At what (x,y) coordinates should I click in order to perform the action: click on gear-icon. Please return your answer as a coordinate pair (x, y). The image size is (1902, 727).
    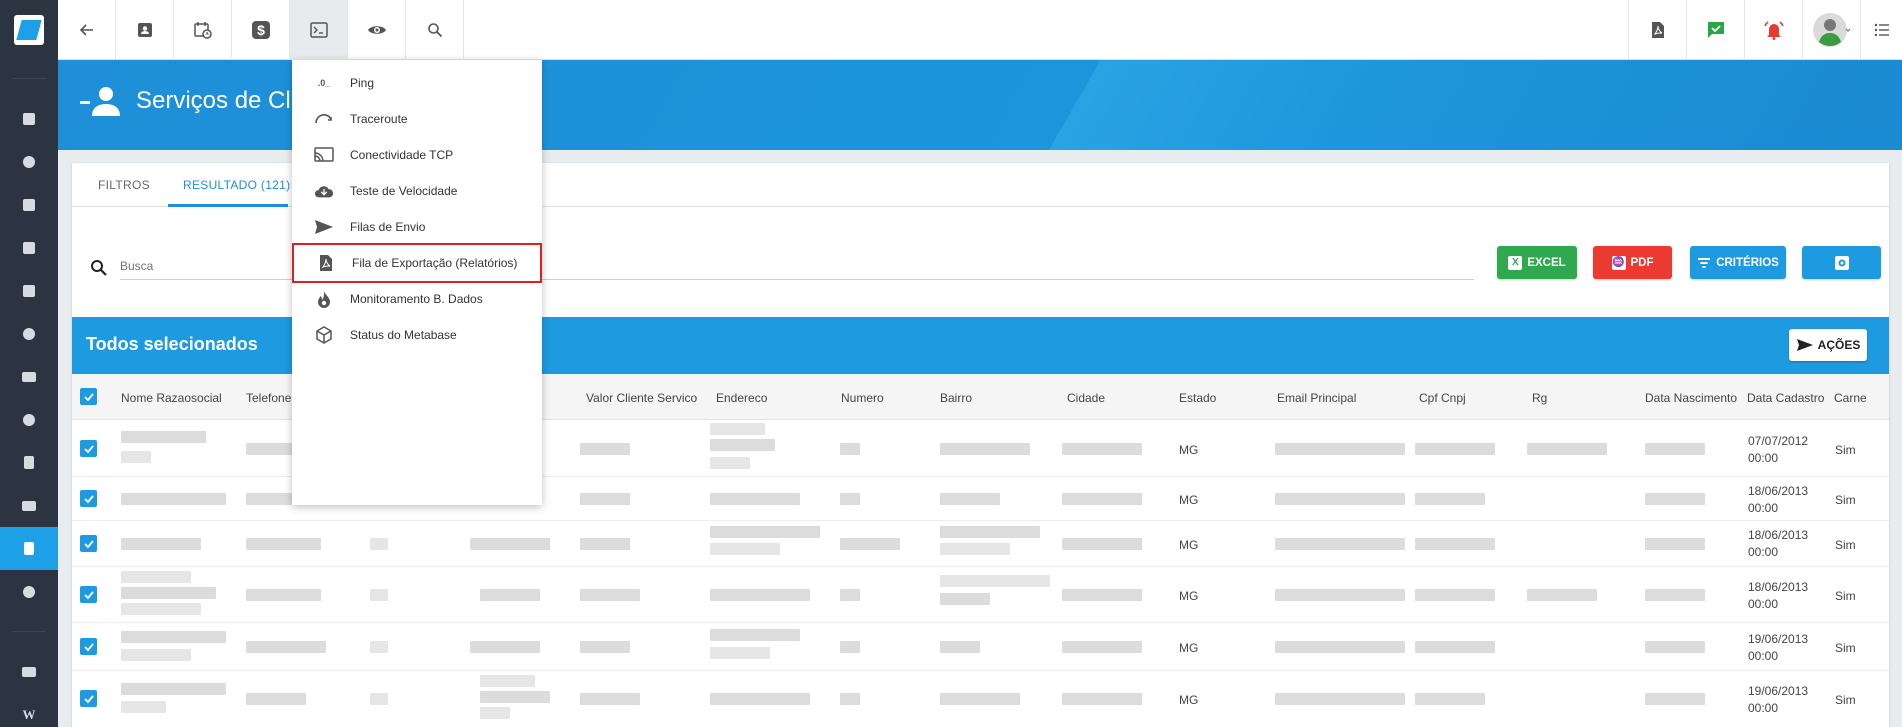
    Looking at the image, I should click on (1841, 262).